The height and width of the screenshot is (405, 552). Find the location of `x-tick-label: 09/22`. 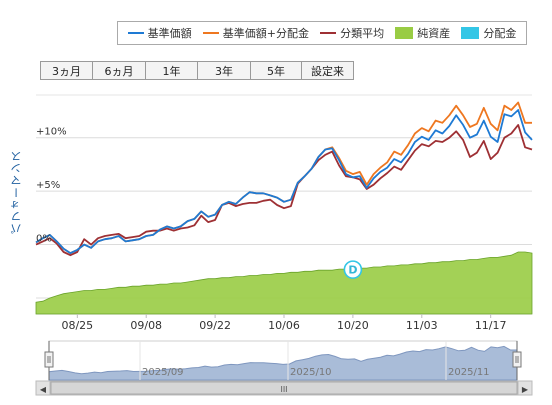

x-tick-label: 09/22 is located at coordinates (215, 325).